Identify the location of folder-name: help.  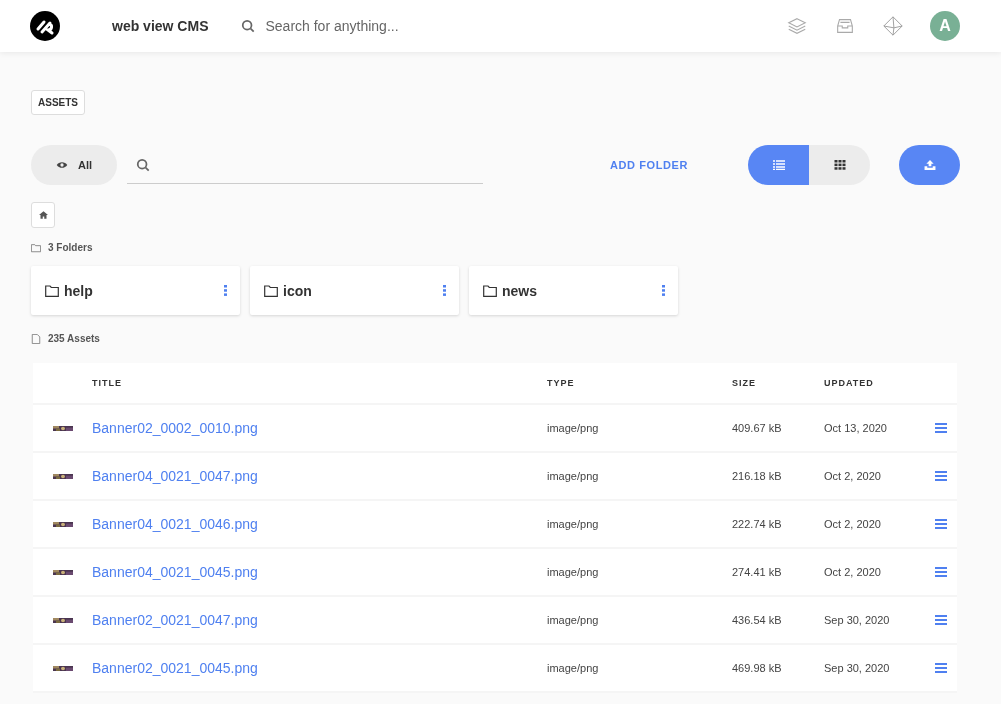
(78, 290).